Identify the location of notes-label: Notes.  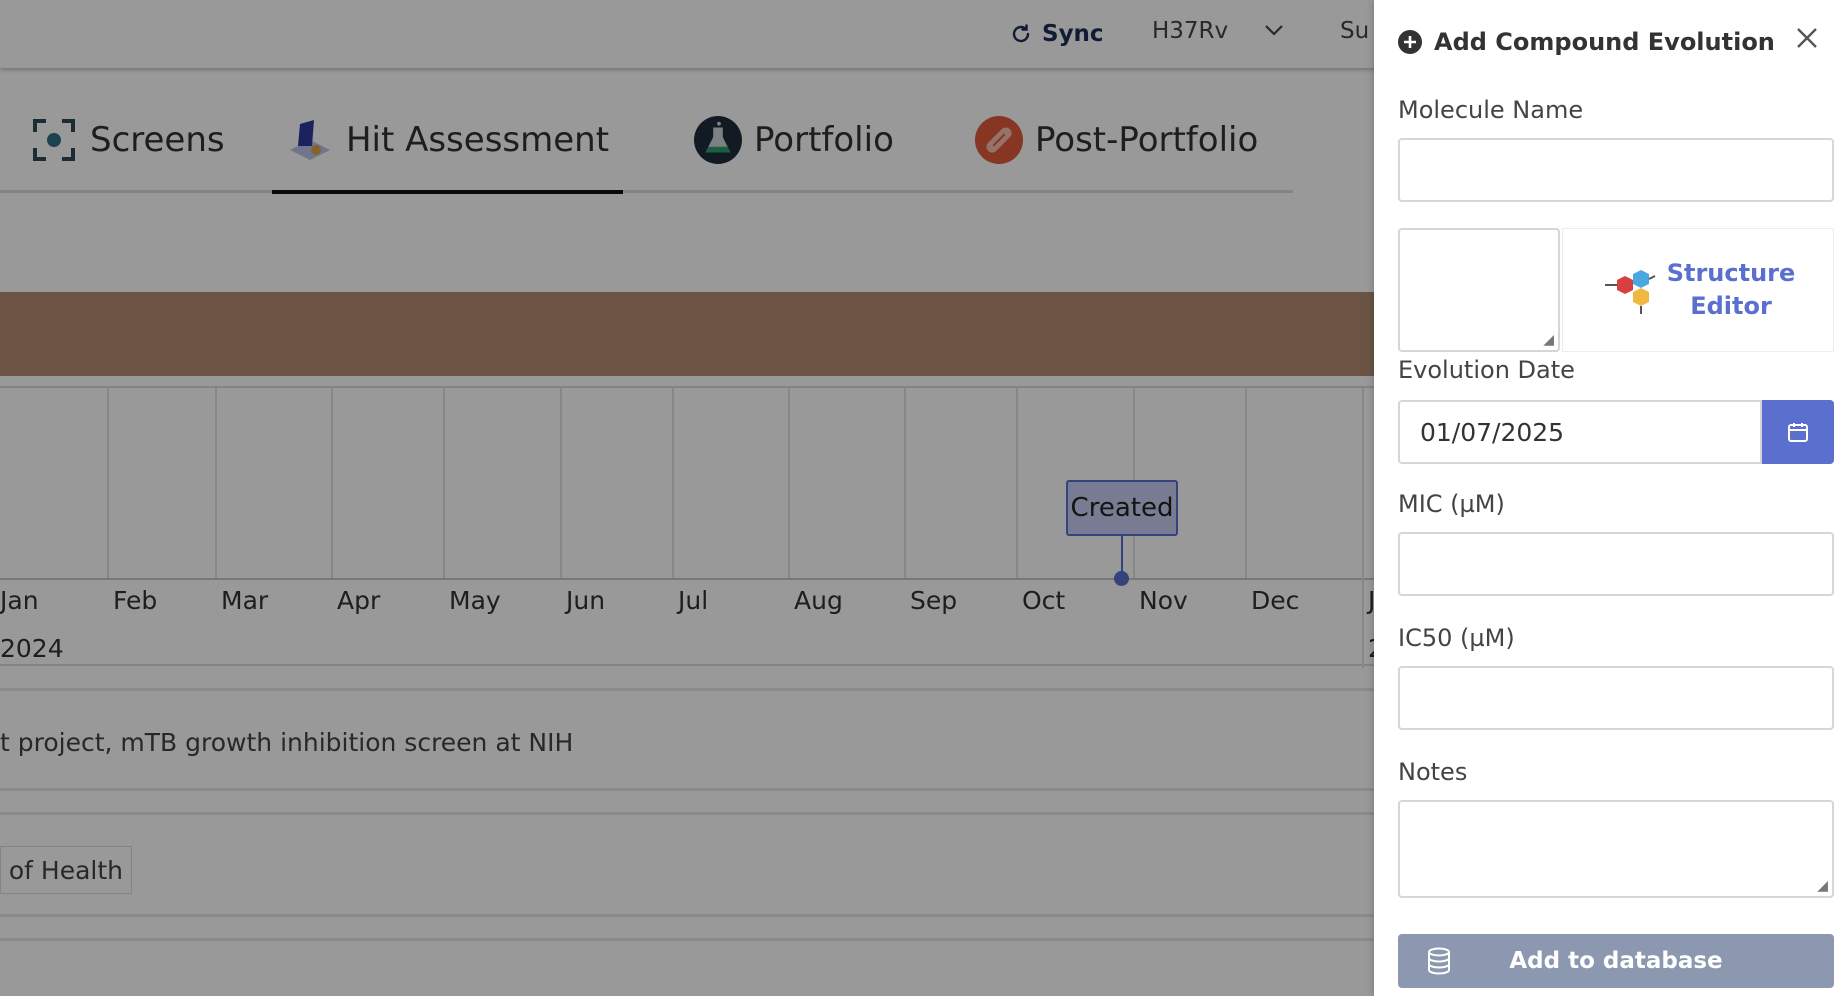
(1433, 772).